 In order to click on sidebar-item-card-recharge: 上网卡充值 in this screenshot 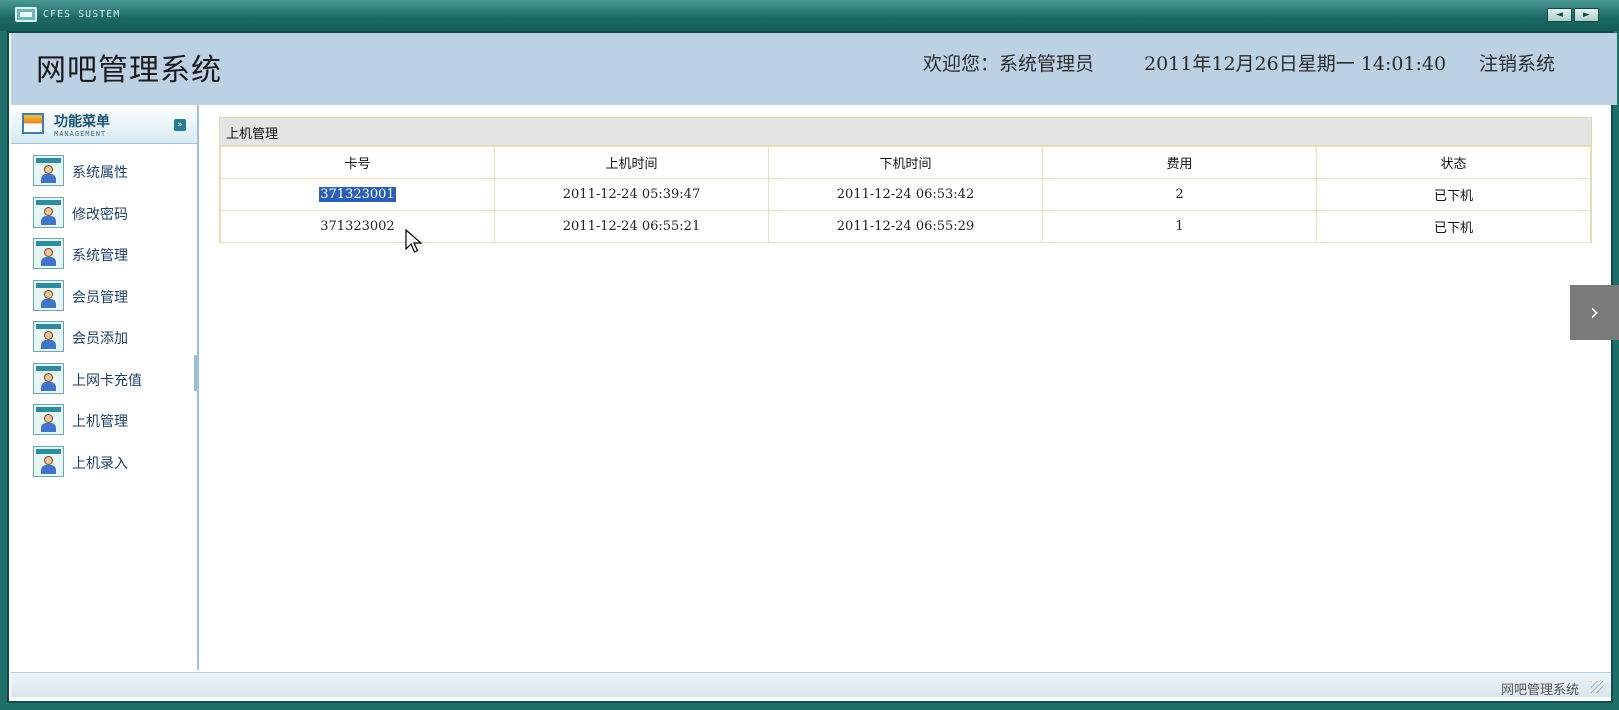, I will do `click(104, 383)`.